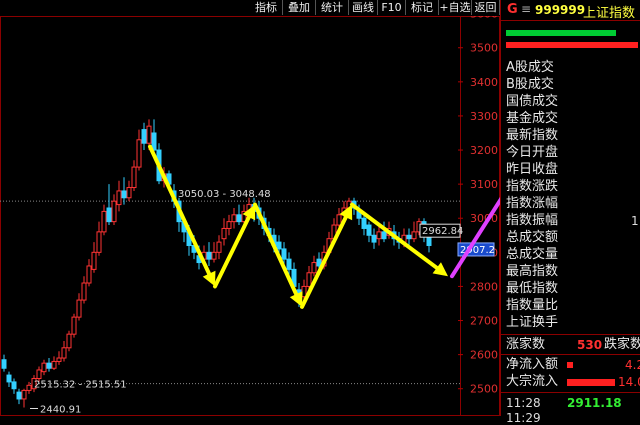 The width and height of the screenshot is (640, 425). I want to click on y-tick-label-2: 3400, so click(484, 82).